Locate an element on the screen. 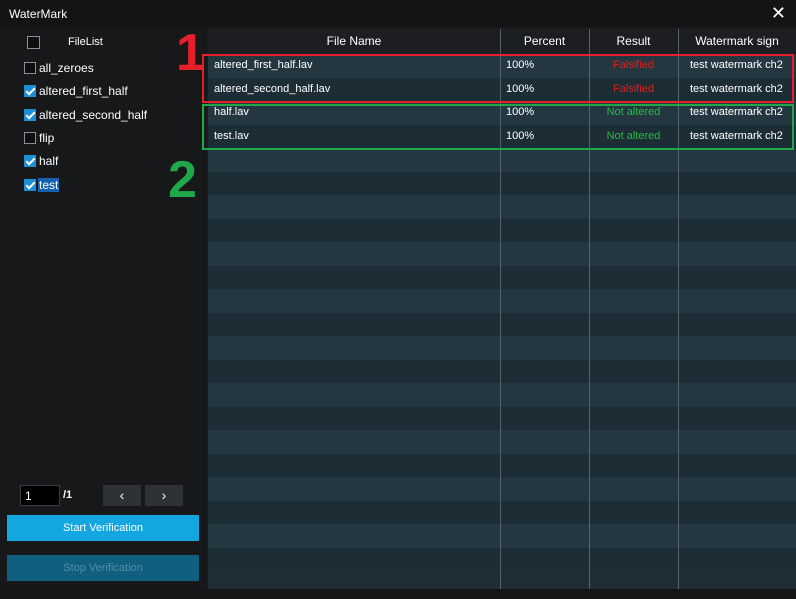 This screenshot has height=599, width=796. table-header: File Name Percent Result Watermark sign is located at coordinates (502, 41).